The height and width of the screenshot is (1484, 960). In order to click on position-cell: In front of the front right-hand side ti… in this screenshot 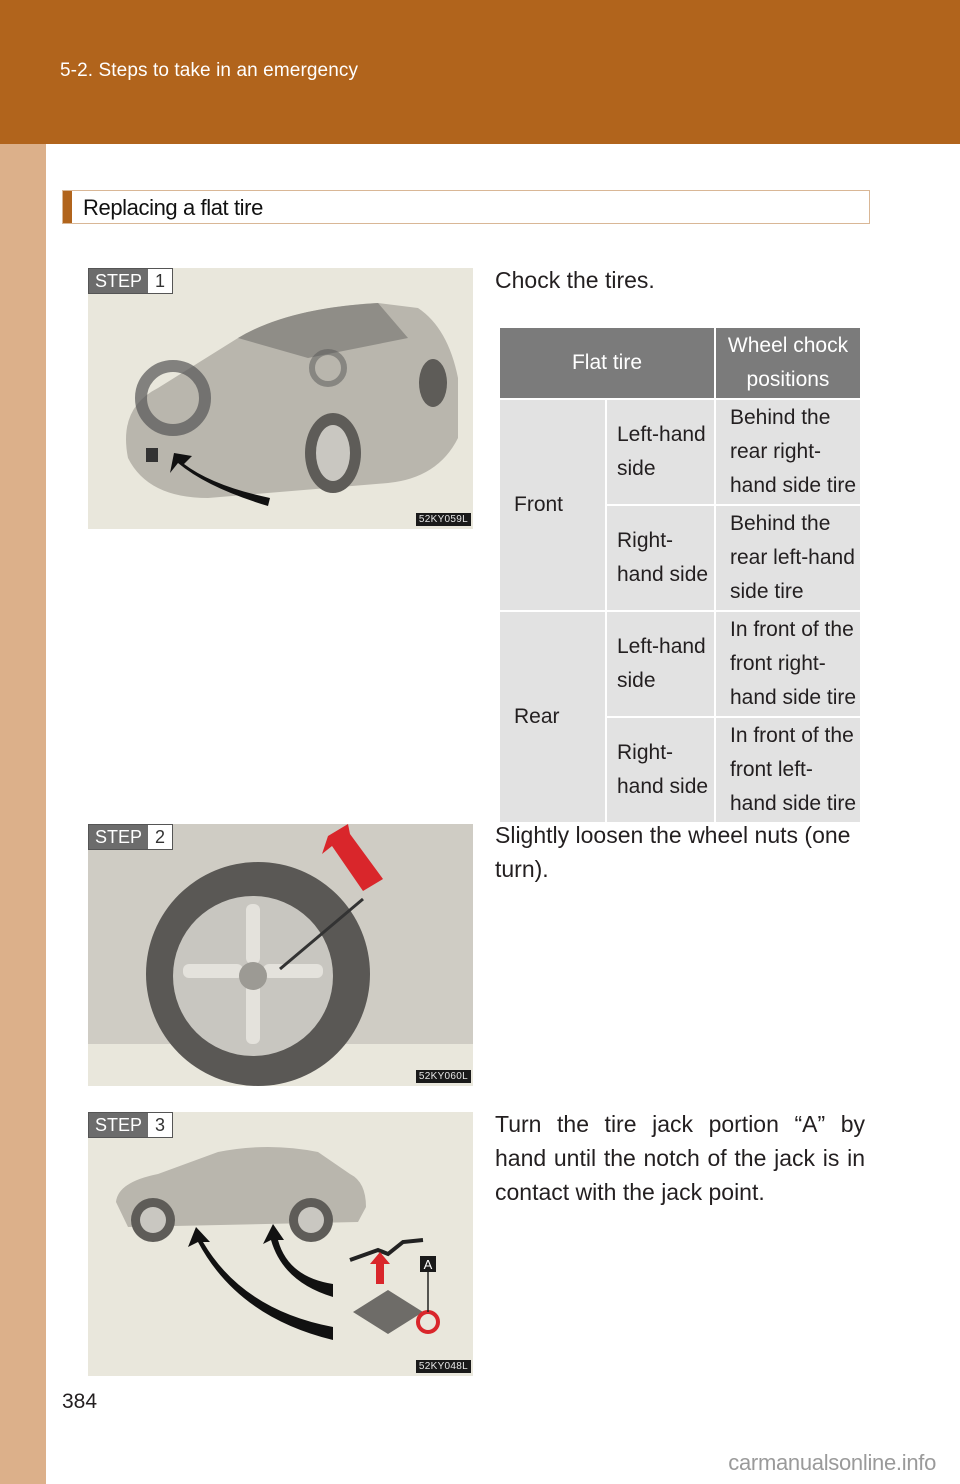, I will do `click(788, 664)`.